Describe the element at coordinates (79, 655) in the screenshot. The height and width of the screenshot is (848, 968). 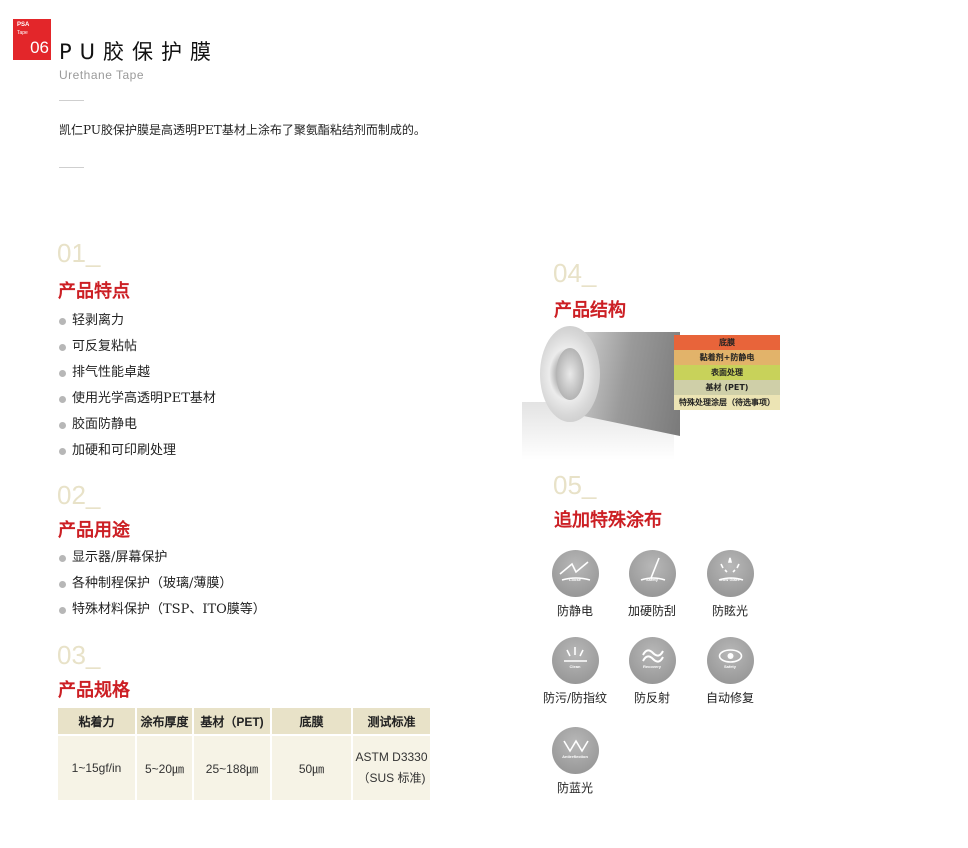
I see `section-number: 03_` at that location.